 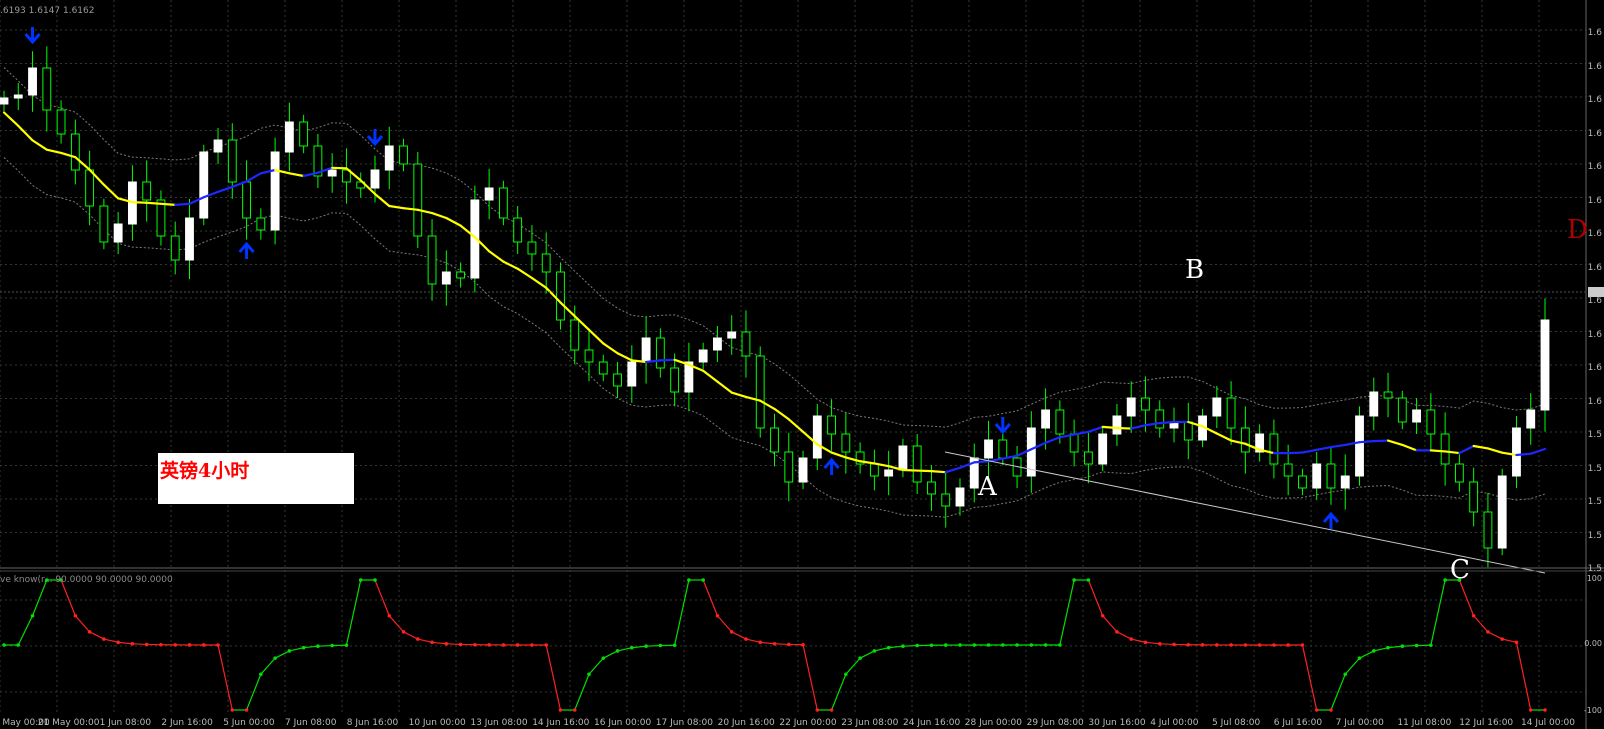 What do you see at coordinates (311, 723) in the screenshot?
I see `x-tick-label: 7 Jun 08:00` at bounding box center [311, 723].